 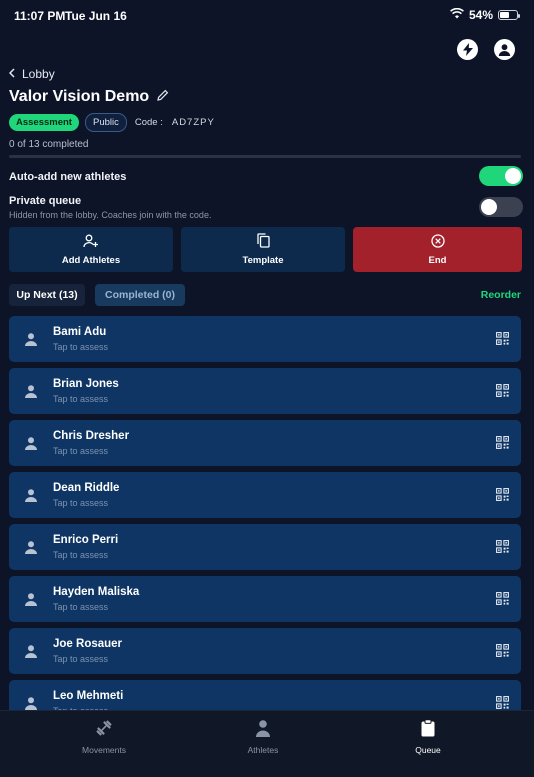 What do you see at coordinates (68, 177) in the screenshot?
I see `auto-add-label: Auto-add new athletes` at bounding box center [68, 177].